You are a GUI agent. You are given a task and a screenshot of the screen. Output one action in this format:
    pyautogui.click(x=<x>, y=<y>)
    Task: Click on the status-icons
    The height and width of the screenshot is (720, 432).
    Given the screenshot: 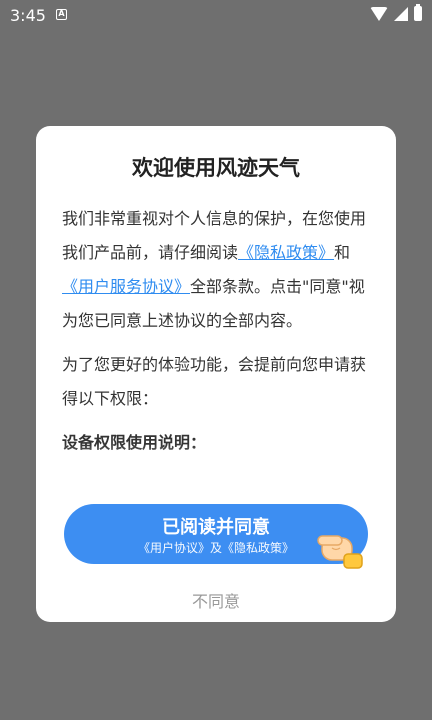 What is the action you would take?
    pyautogui.click(x=396, y=12)
    